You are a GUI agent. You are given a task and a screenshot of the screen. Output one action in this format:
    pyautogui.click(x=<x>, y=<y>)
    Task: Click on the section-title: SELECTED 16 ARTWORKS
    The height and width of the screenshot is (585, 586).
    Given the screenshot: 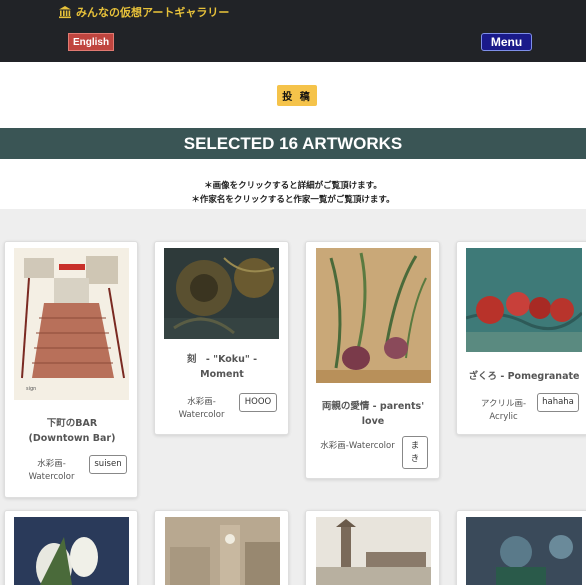 What is the action you would take?
    pyautogui.click(x=293, y=143)
    